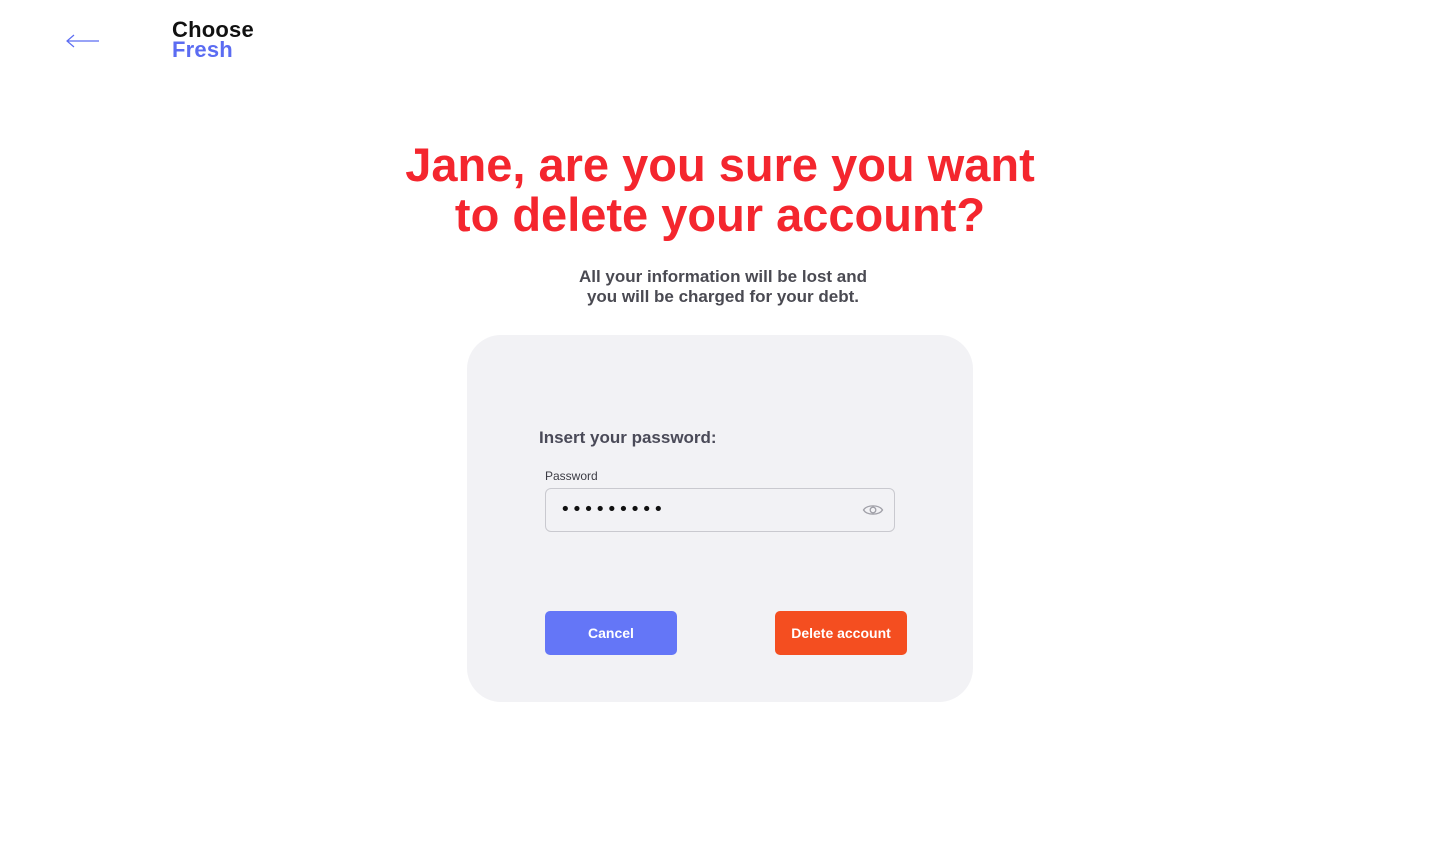 Image resolution: width=1440 pixels, height=860 pixels. I want to click on back-button, so click(83, 41).